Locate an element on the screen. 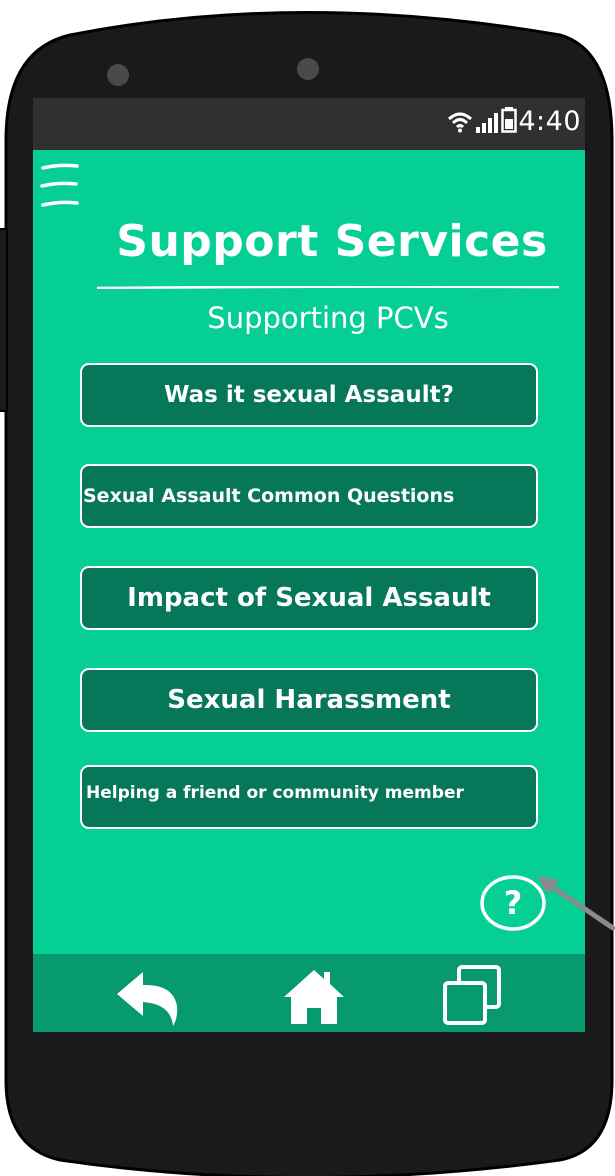 This screenshot has width=615, height=1176. menu-button-common-questions: Sexual Assault Common Questions is located at coordinates (309, 496).